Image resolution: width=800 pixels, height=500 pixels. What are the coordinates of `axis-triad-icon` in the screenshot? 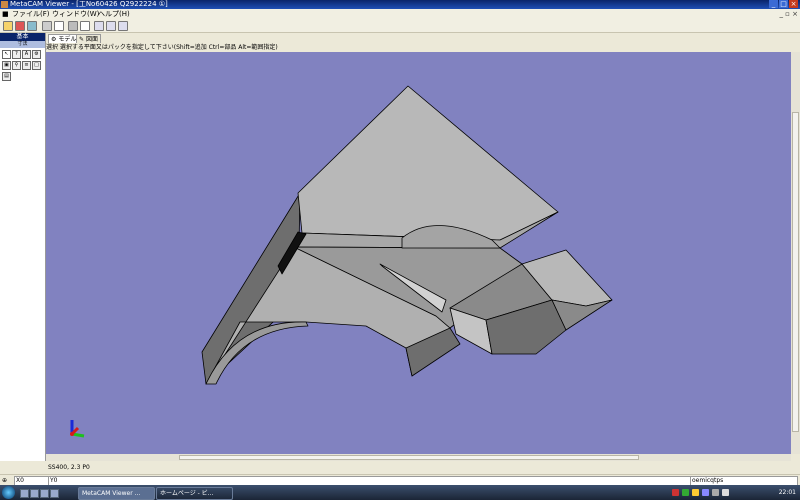 It's located at (77, 429).